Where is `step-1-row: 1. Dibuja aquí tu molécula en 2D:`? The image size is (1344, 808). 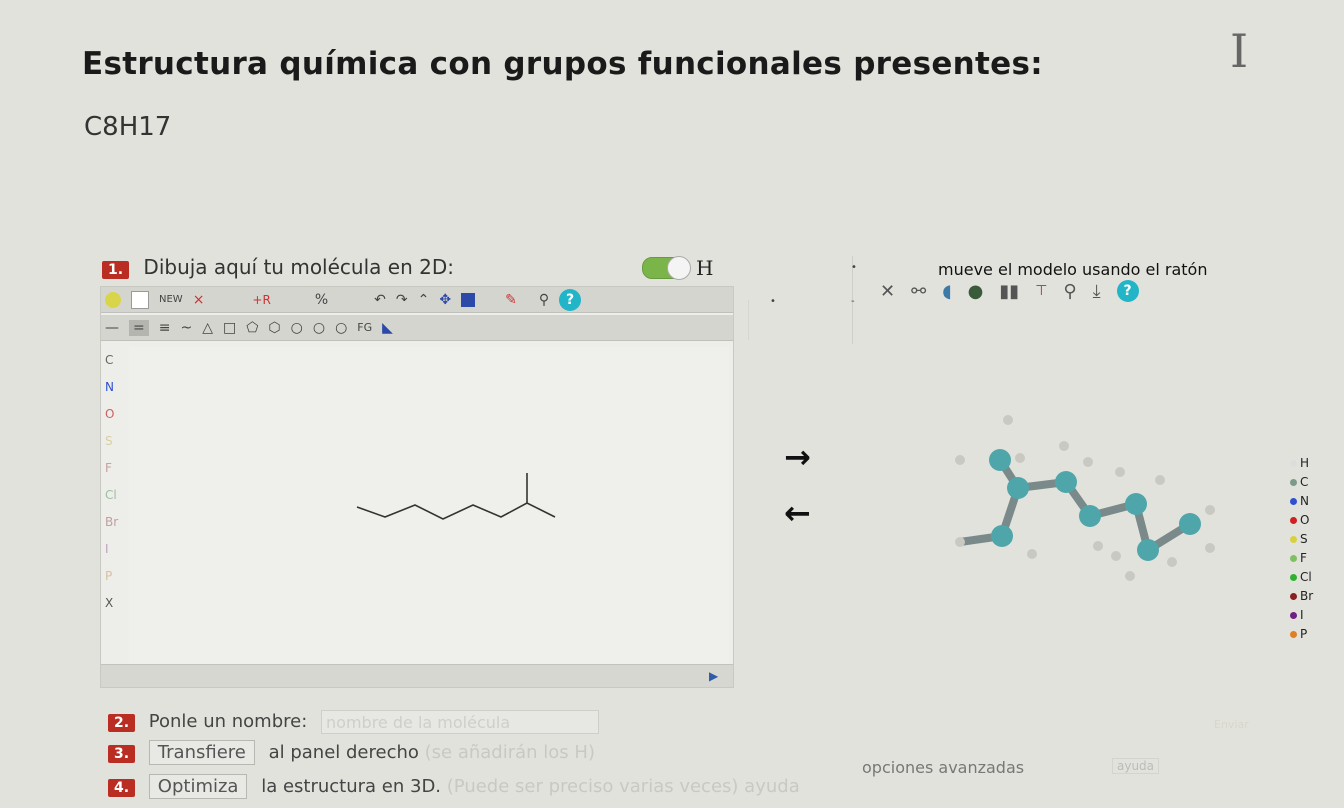 step-1-row: 1. Dibuja aquí tu molécula en 2D: is located at coordinates (278, 267).